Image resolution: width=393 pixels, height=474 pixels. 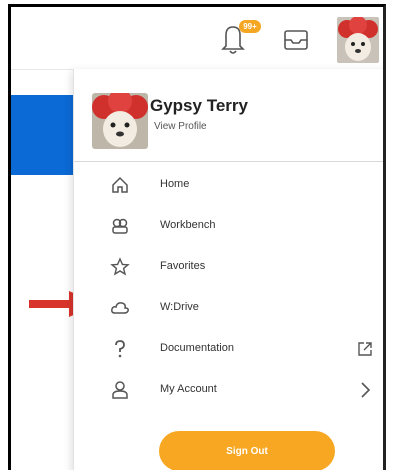 What do you see at coordinates (197, 348) in the screenshot?
I see `menu-item-label: Documentation` at bounding box center [197, 348].